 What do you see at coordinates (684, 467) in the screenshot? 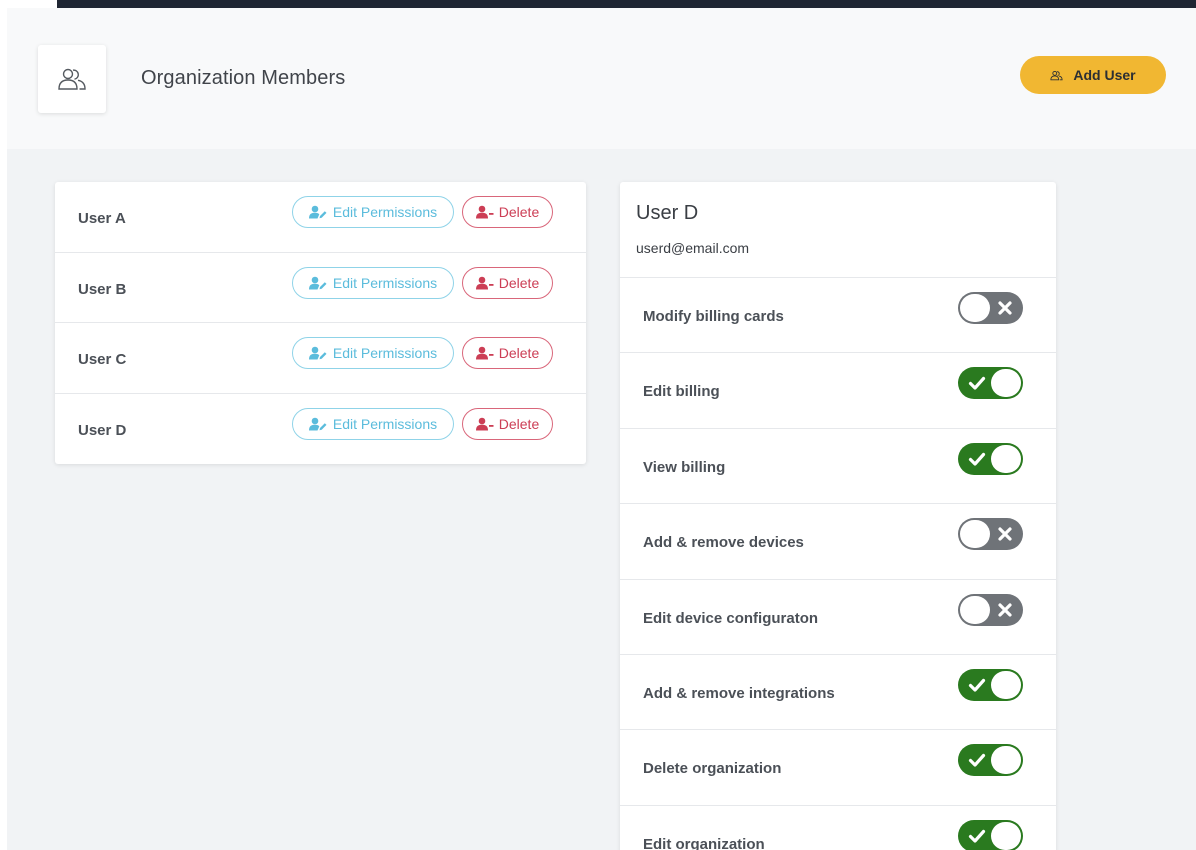
I see `permission-label: View billing` at bounding box center [684, 467].